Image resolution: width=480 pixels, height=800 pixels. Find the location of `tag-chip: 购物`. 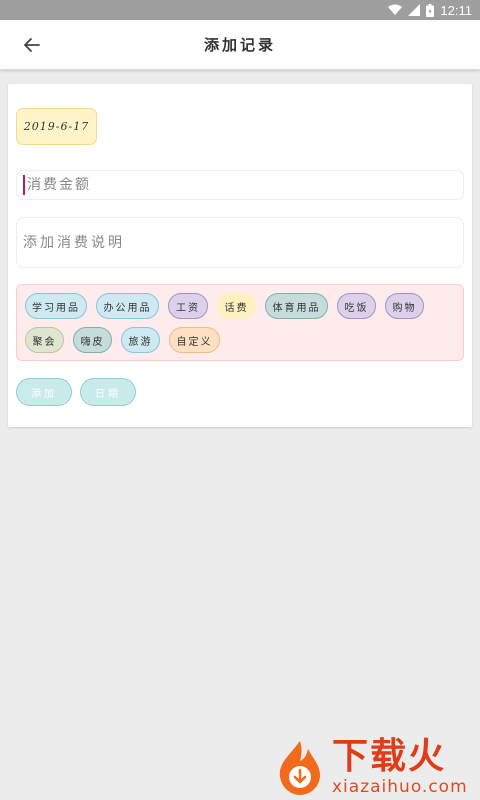

tag-chip: 购物 is located at coordinates (404, 306).